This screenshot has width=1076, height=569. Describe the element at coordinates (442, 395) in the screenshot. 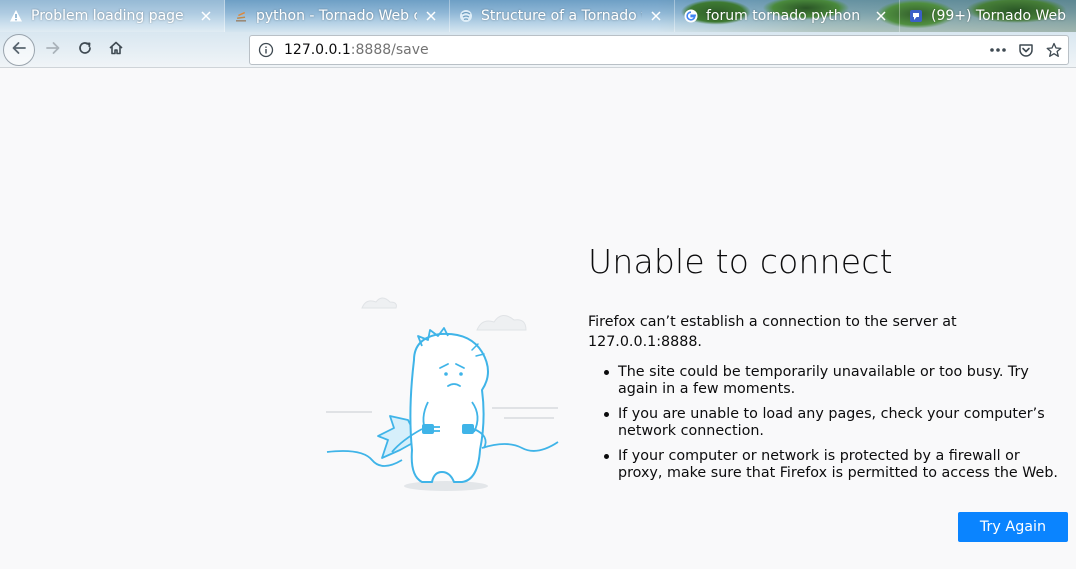

I see `disconnected-dino-illustration` at that location.